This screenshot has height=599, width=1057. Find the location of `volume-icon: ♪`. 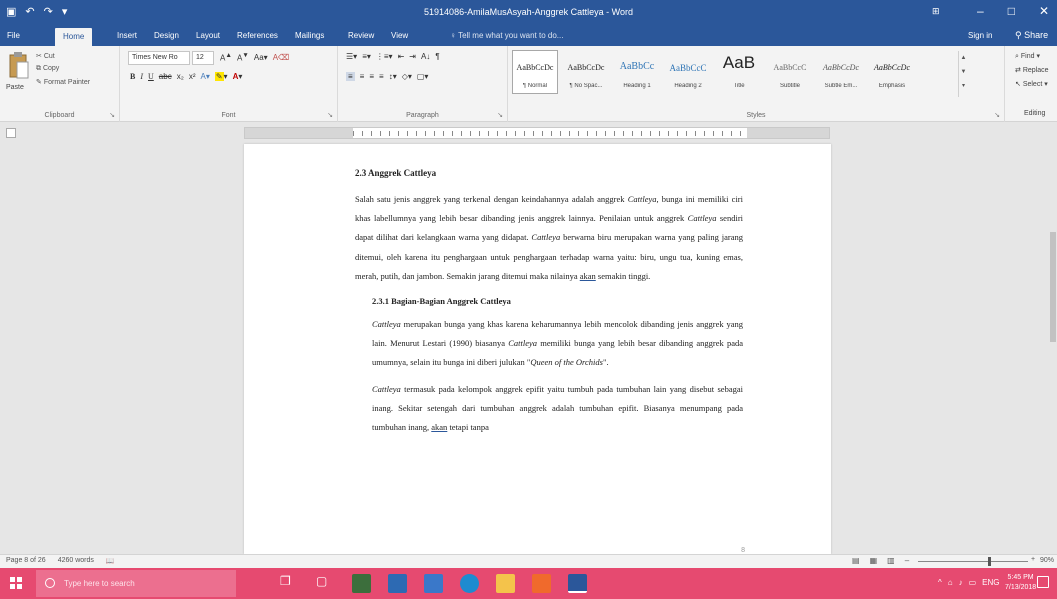

volume-icon: ♪ is located at coordinates (961, 582).